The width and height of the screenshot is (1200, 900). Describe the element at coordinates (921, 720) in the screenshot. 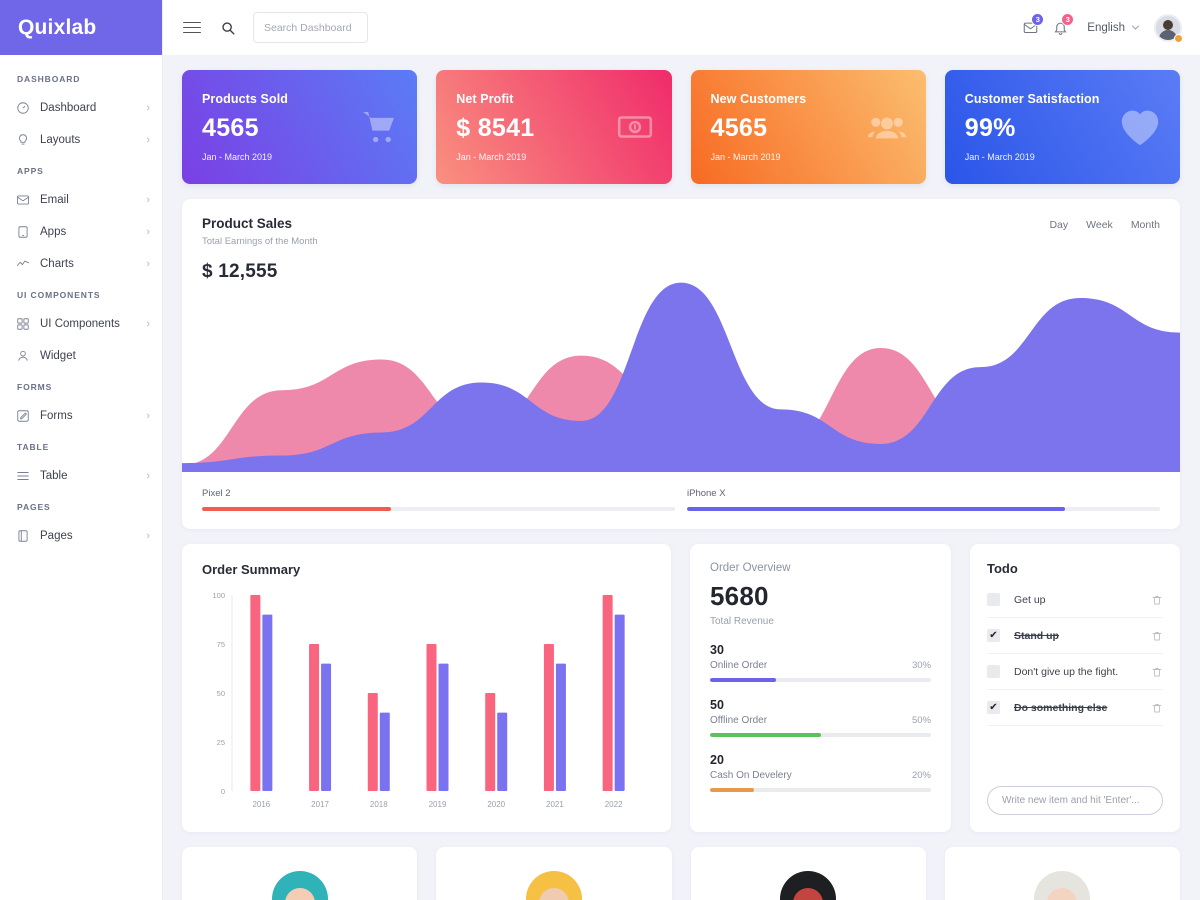

I see `order-overview-item-percent: 50%` at that location.